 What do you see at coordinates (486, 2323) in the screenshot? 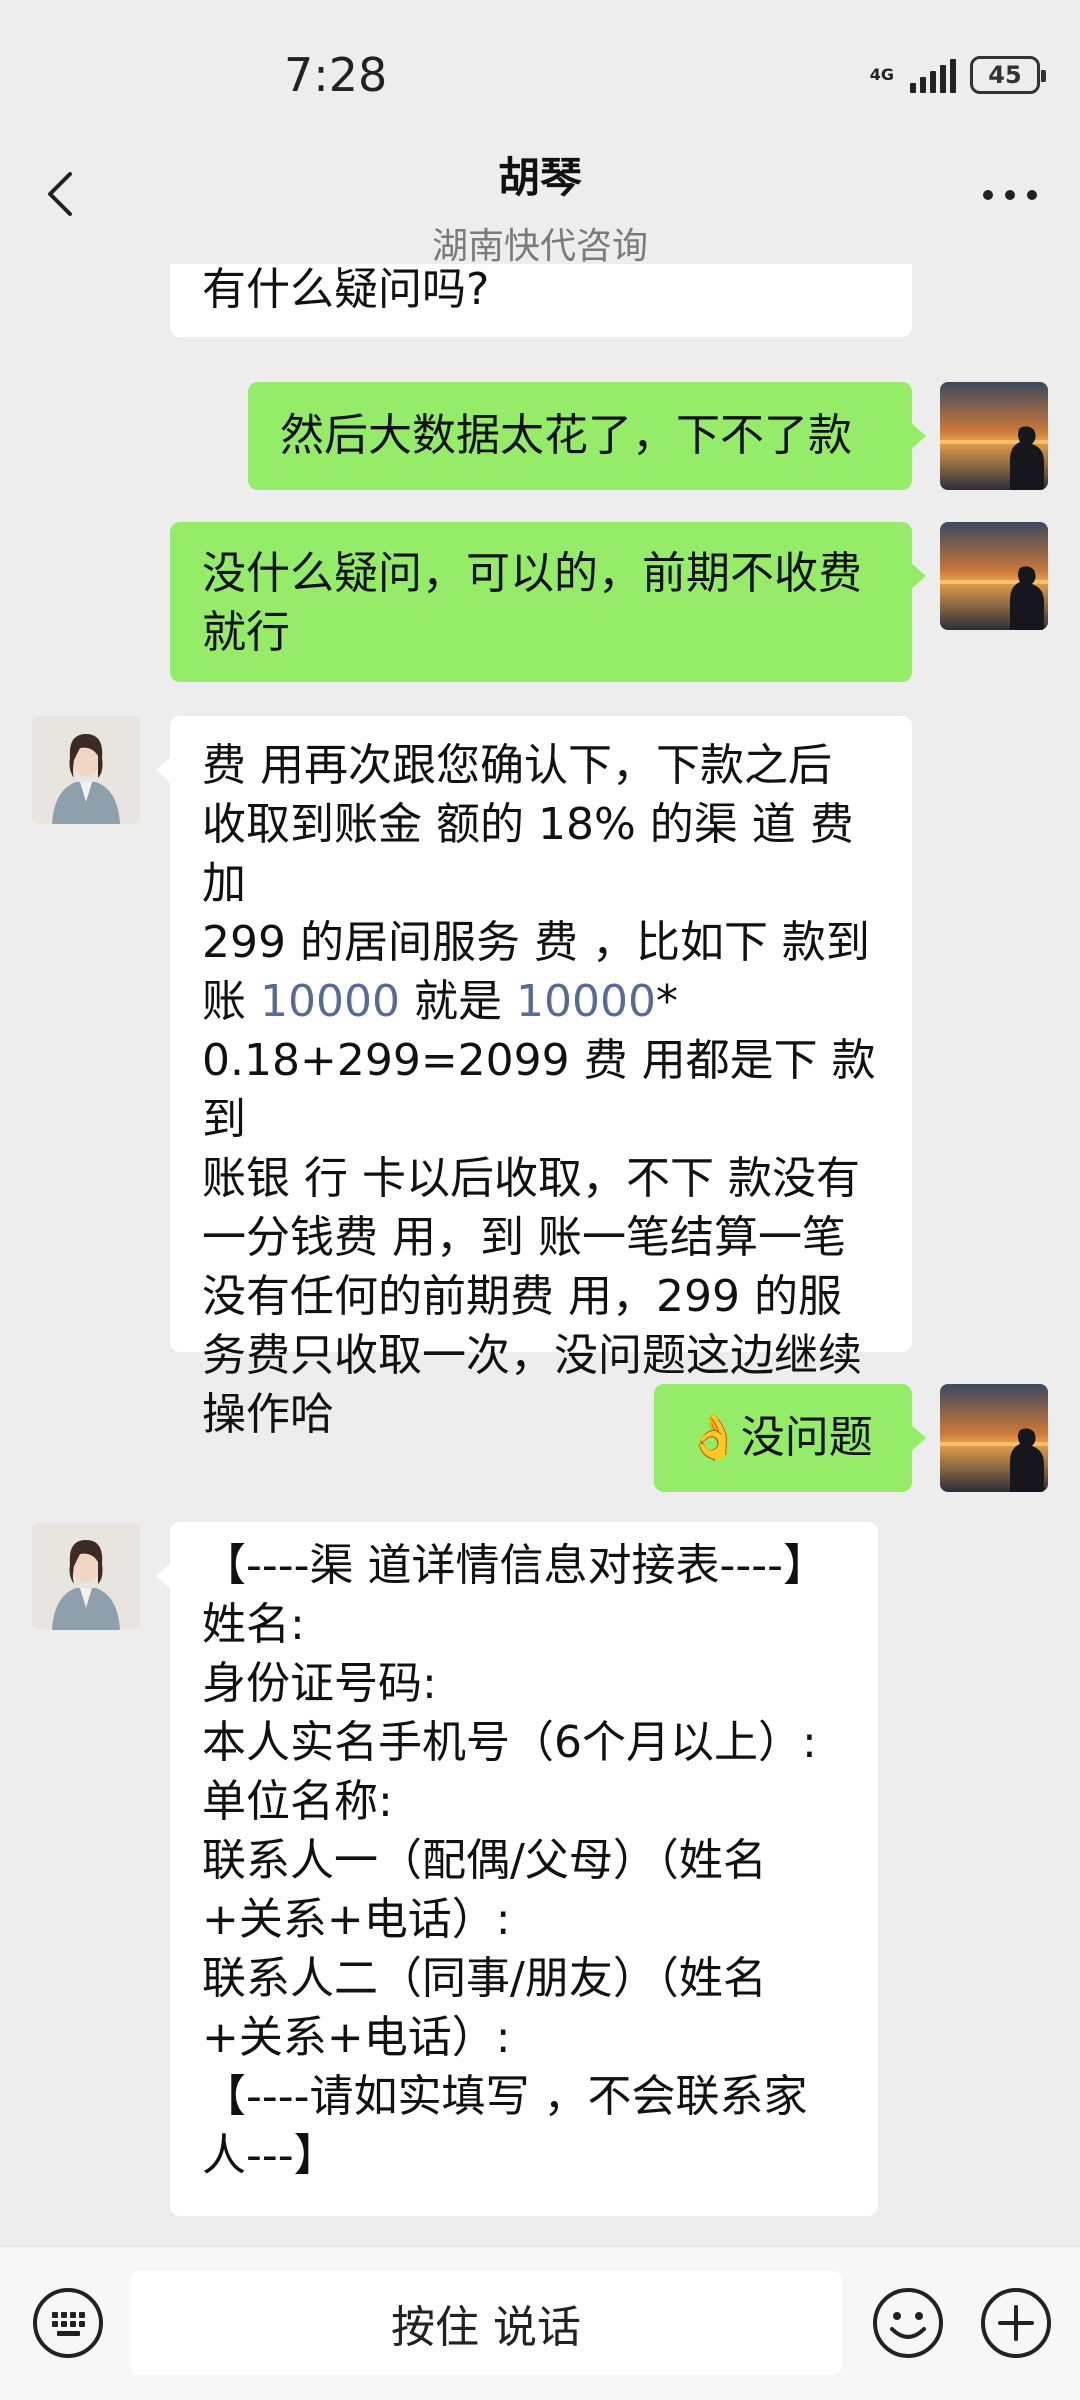
I see `hold-to-talk-button: 按住 说话` at bounding box center [486, 2323].